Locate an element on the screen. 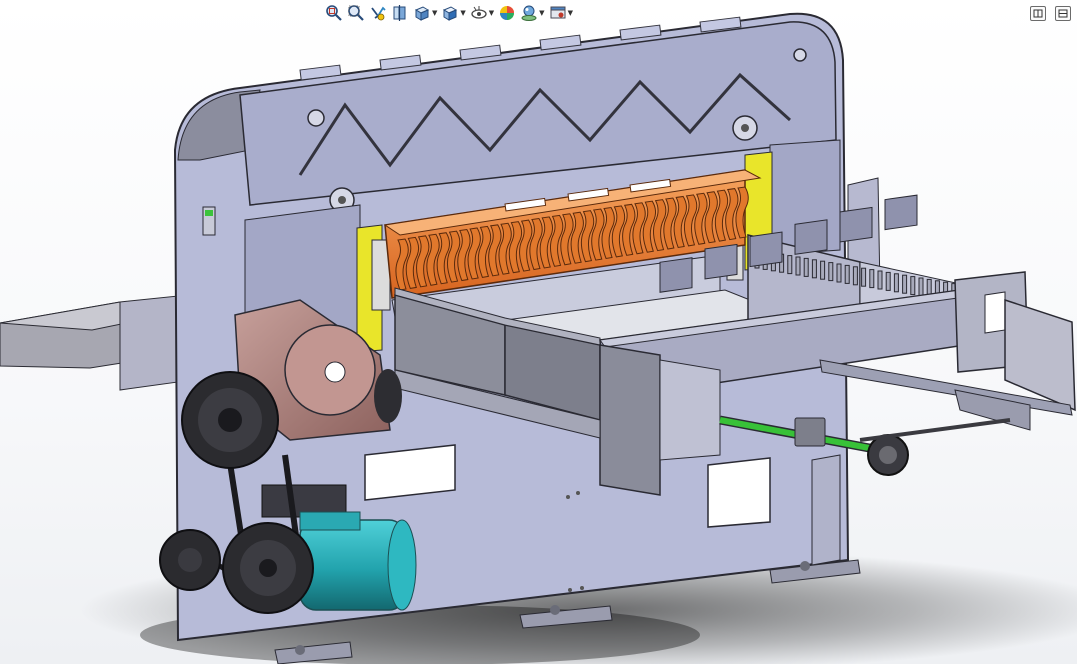 The height and width of the screenshot is (664, 1077). view-orientation-icon is located at coordinates (422, 13).